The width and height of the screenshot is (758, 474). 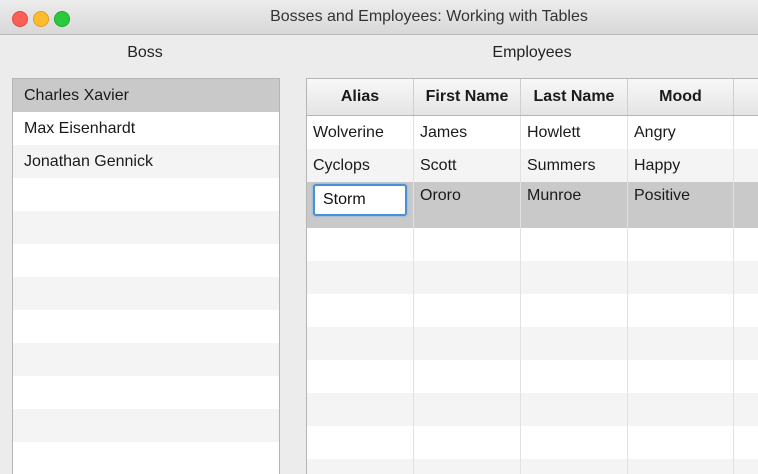 What do you see at coordinates (62, 19) in the screenshot?
I see `maximize-window-button` at bounding box center [62, 19].